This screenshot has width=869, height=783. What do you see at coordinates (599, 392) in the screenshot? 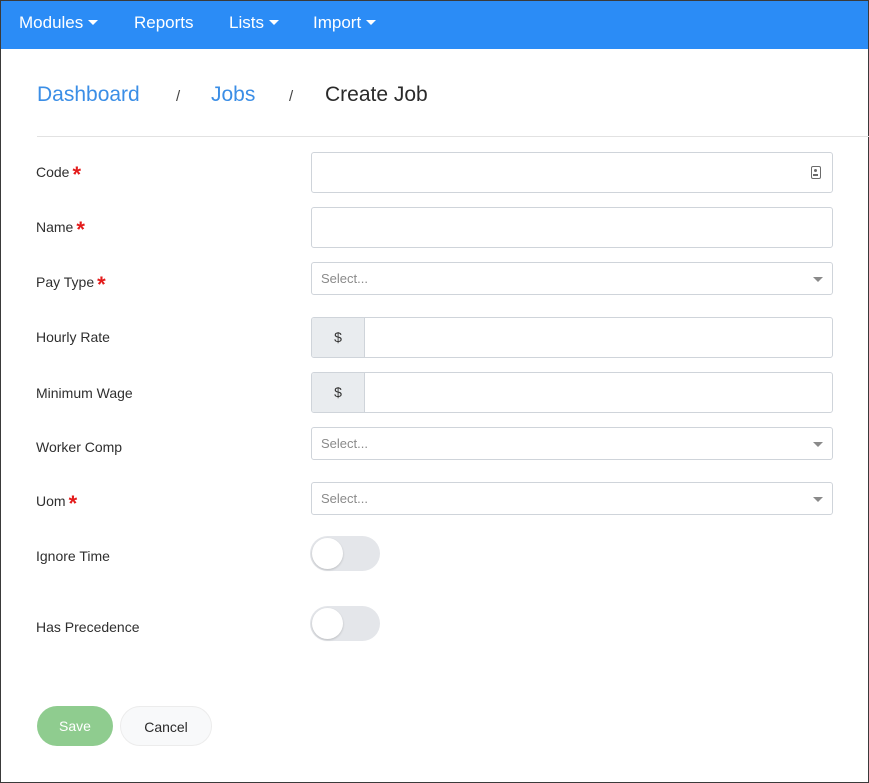
I see `minimum-wage-input` at bounding box center [599, 392].